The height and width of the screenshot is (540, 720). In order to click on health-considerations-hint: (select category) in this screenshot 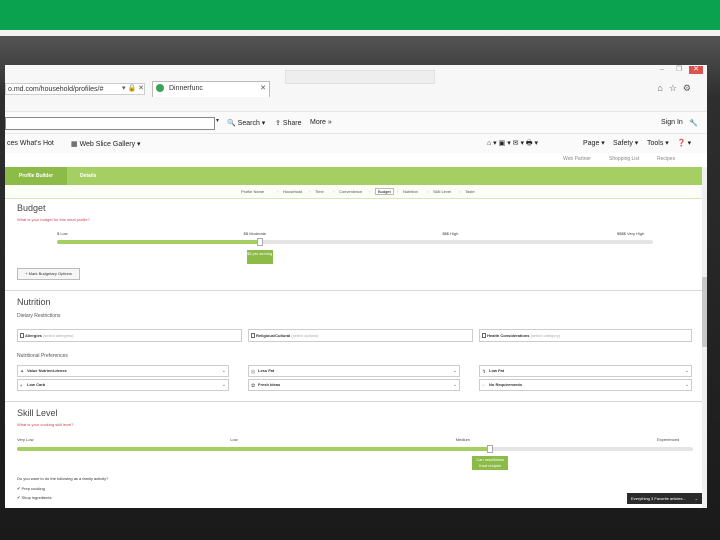, I will do `click(545, 335)`.